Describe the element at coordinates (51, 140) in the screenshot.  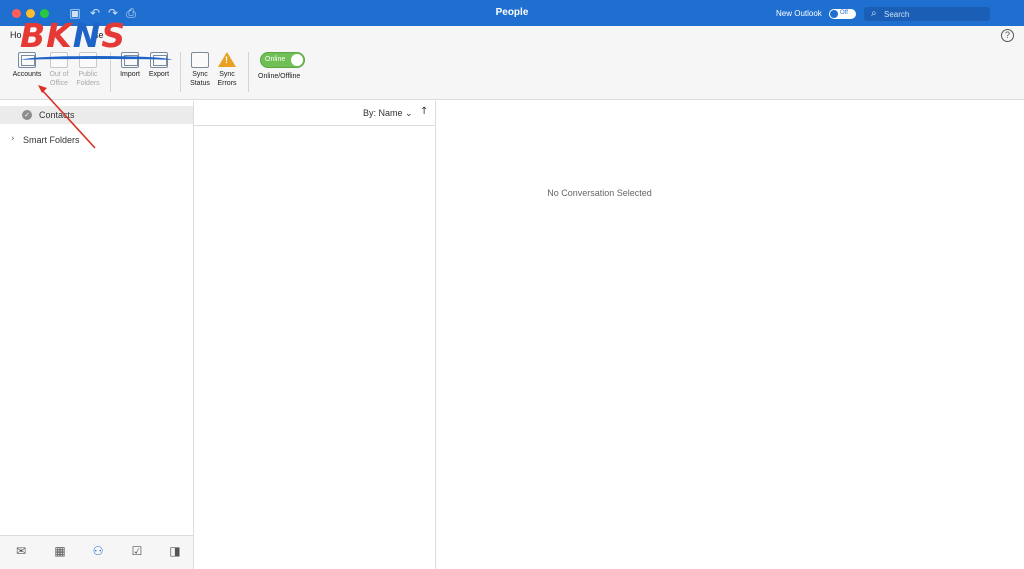
I see `sidebar-item-label: Smart Folders` at that location.